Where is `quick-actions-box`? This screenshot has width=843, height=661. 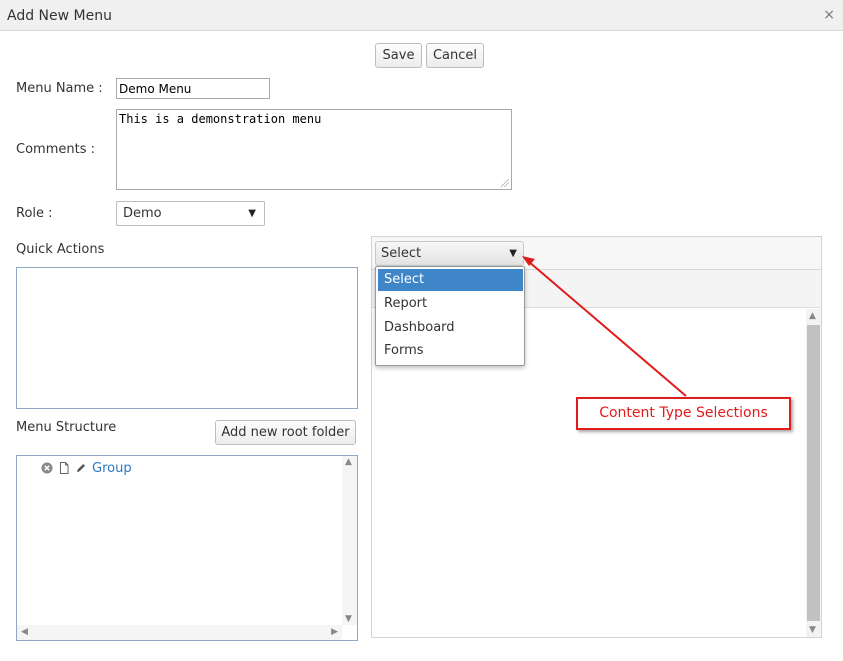 quick-actions-box is located at coordinates (187, 338).